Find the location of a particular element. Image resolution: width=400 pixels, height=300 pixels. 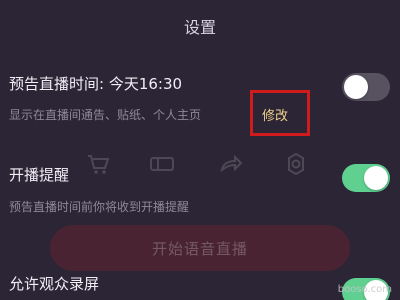

share-icon is located at coordinates (230, 164).